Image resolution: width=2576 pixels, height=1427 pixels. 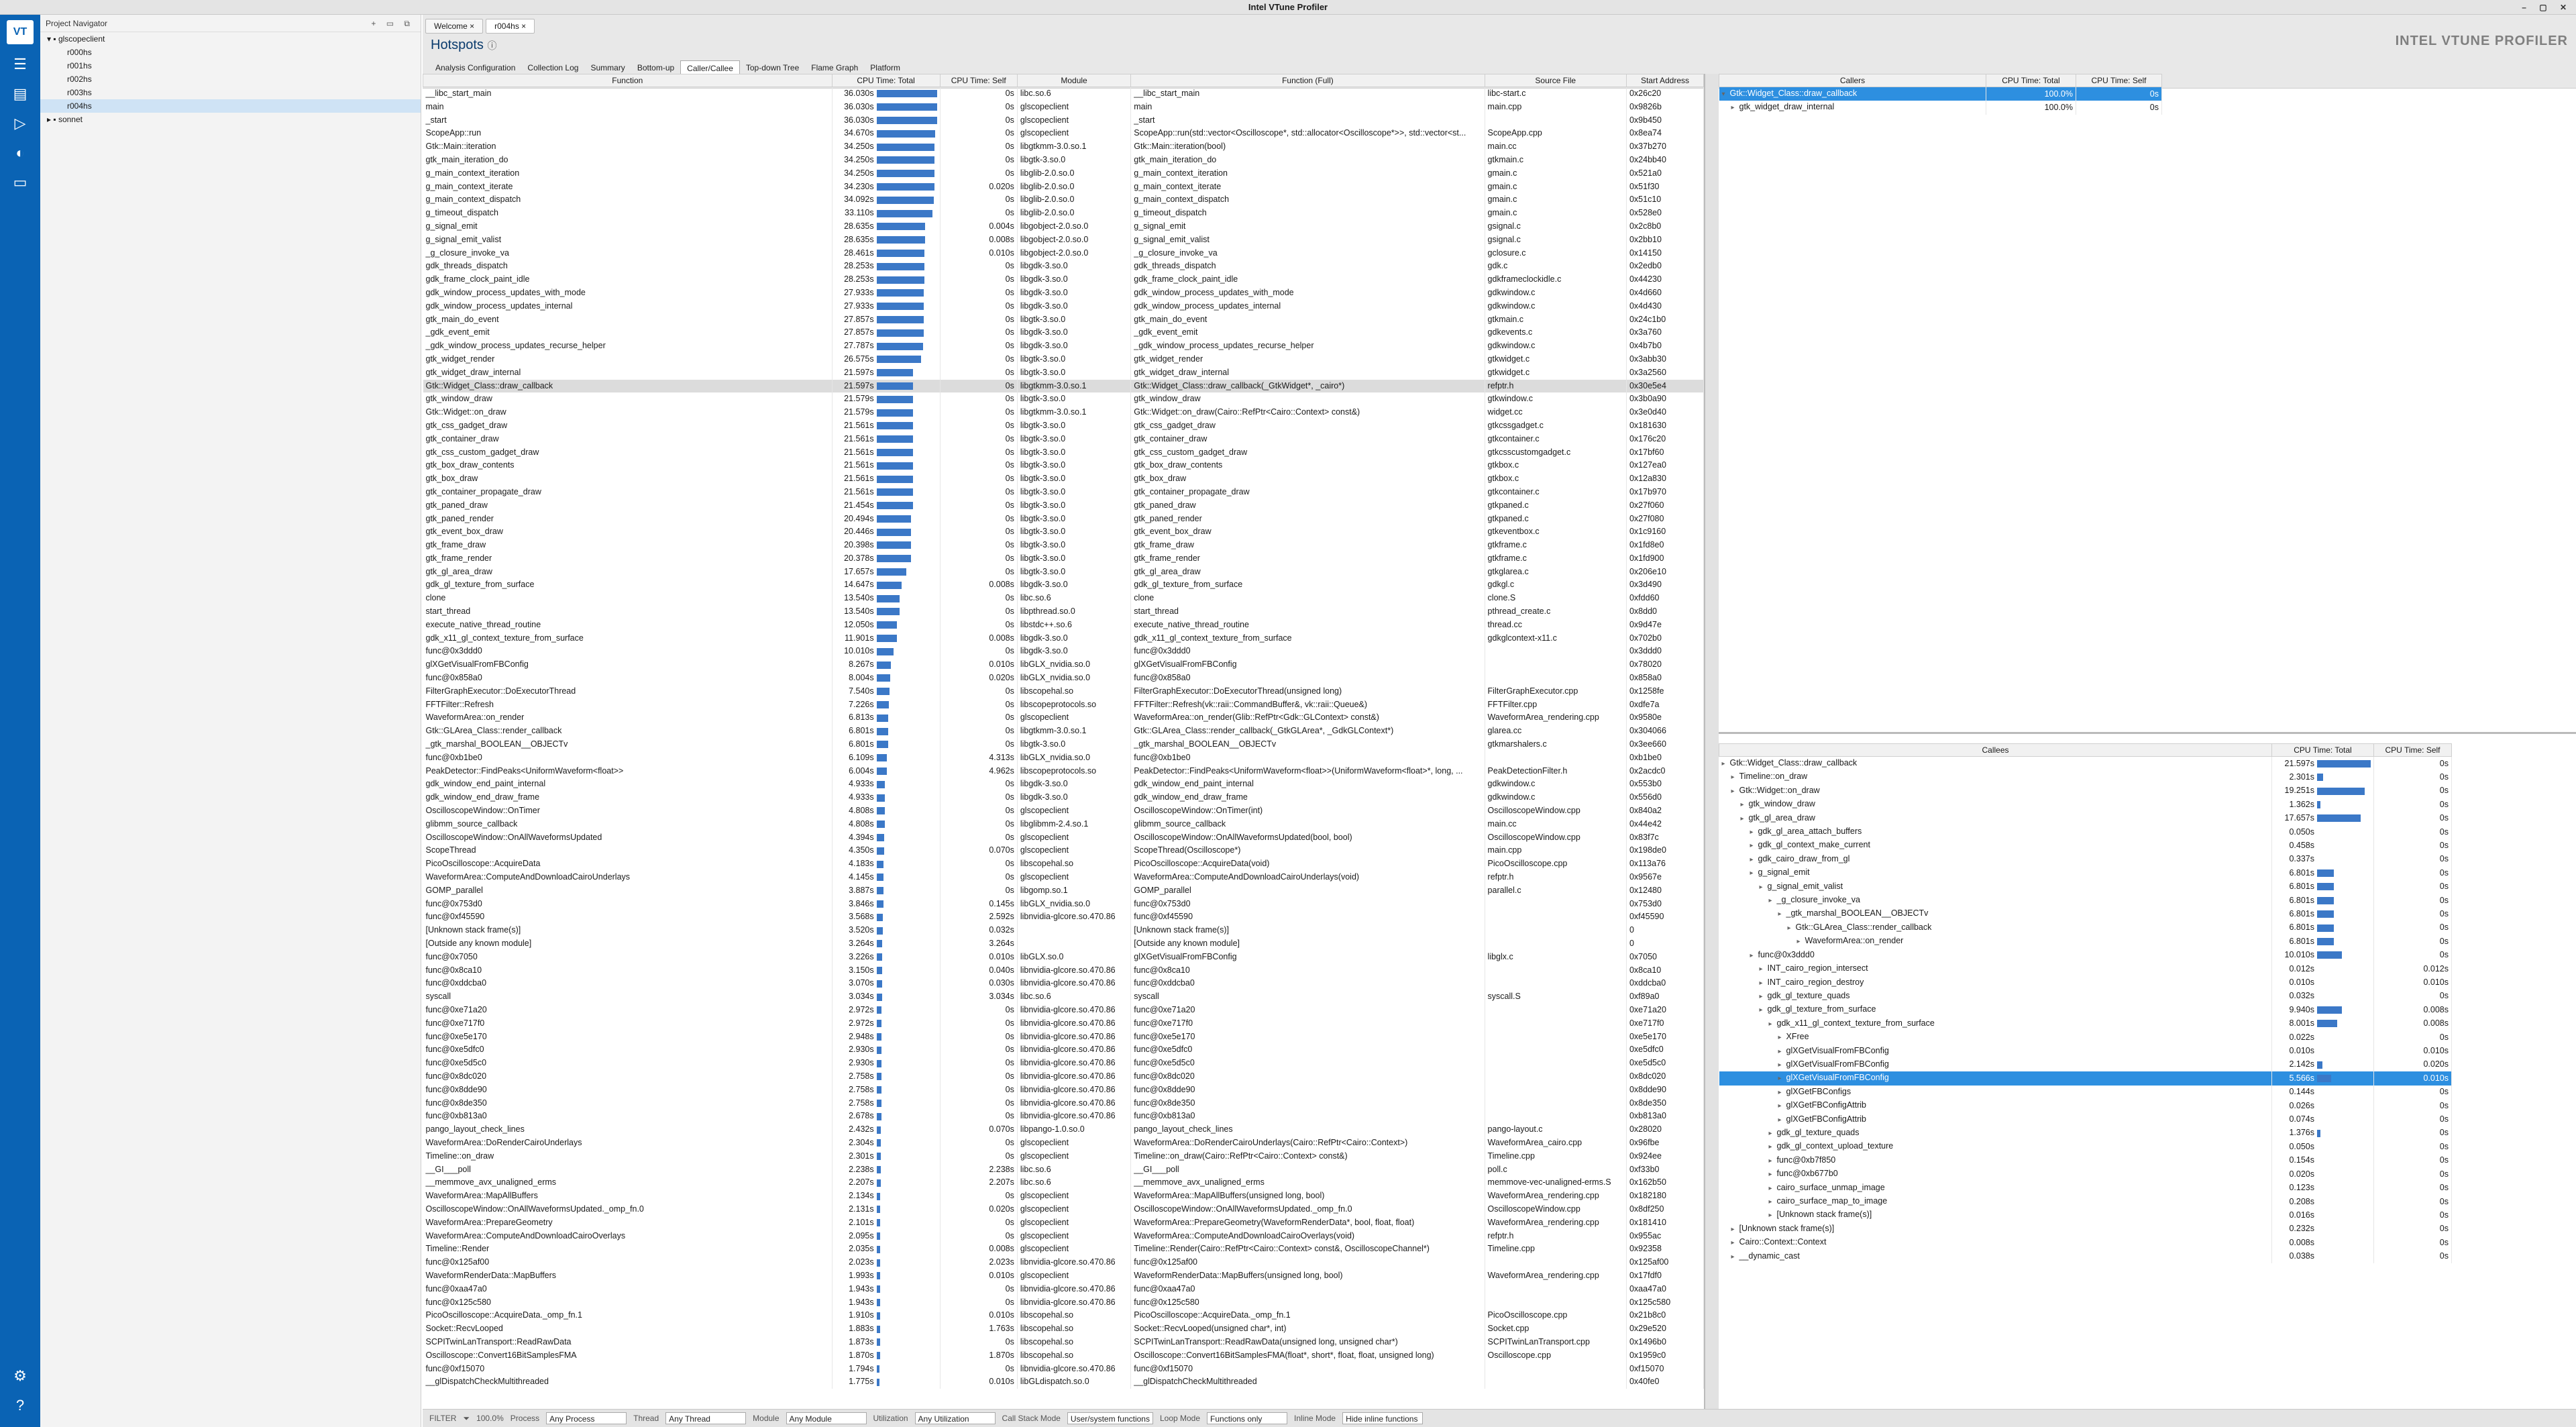 What do you see at coordinates (20, 64) in the screenshot?
I see `menu-icon: ☰` at bounding box center [20, 64].